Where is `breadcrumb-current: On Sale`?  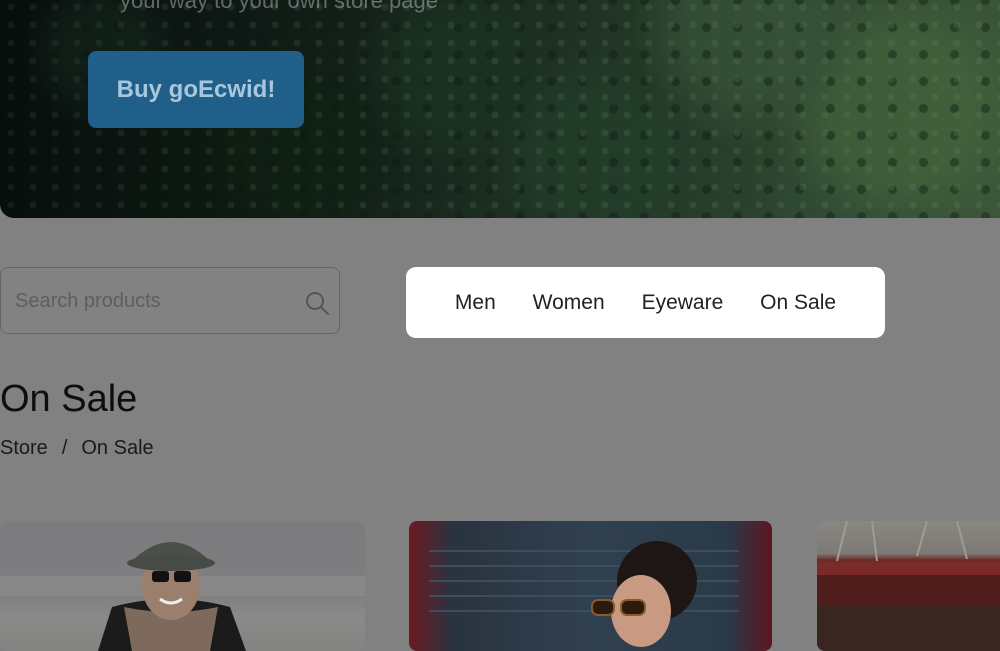 breadcrumb-current: On Sale is located at coordinates (117, 448).